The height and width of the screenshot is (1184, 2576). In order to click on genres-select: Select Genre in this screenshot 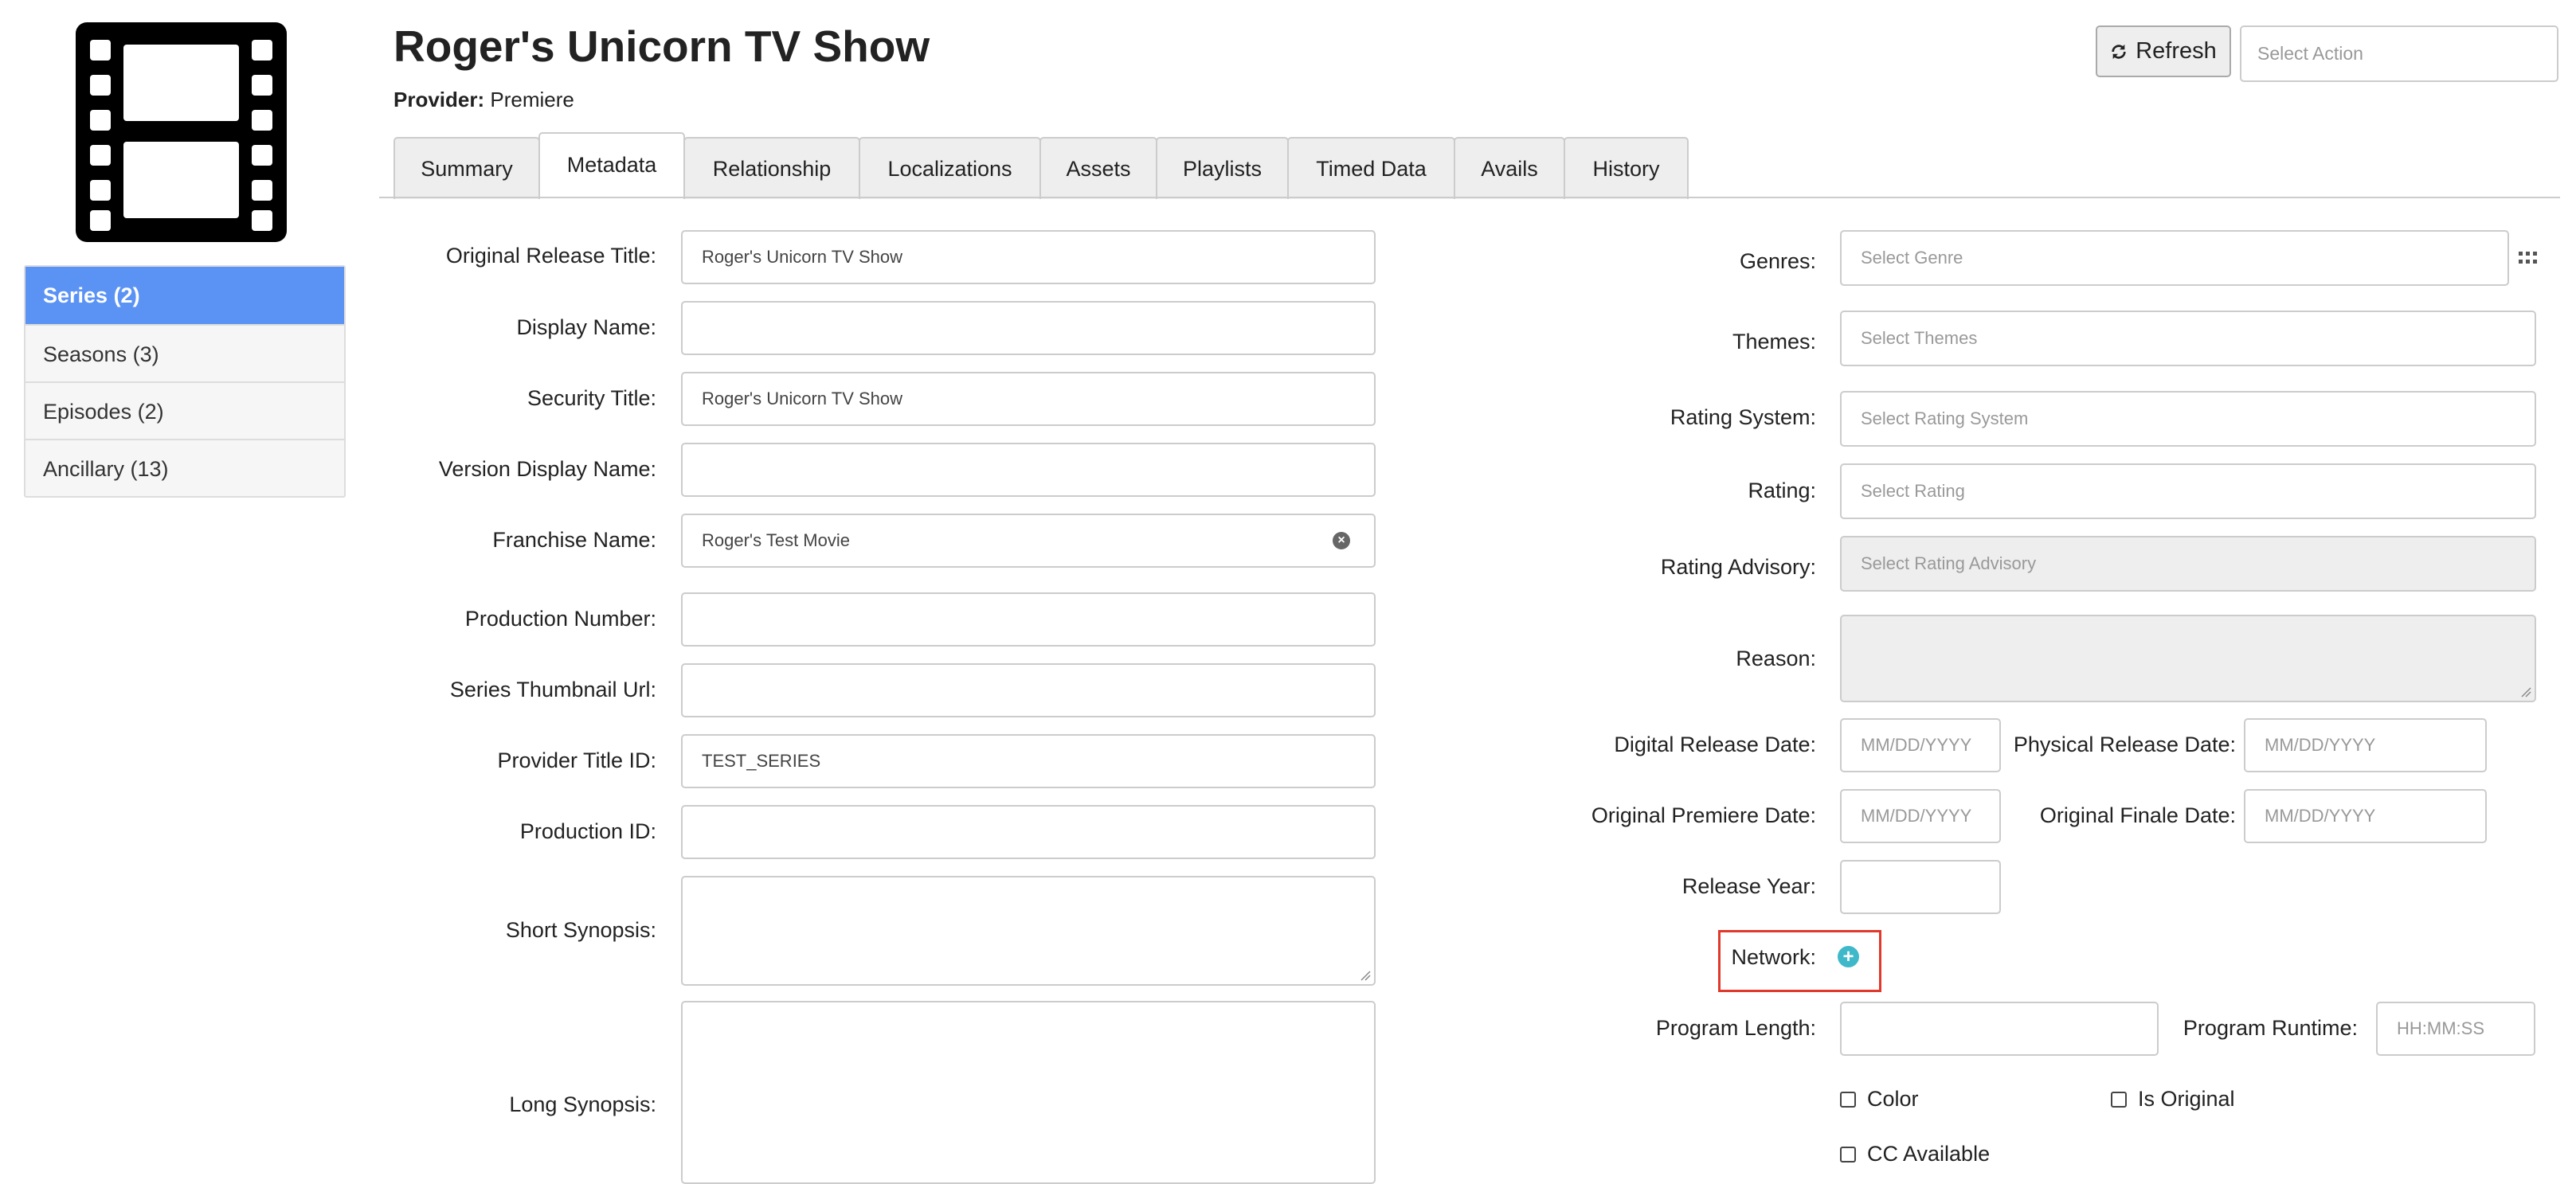, I will do `click(2174, 258)`.